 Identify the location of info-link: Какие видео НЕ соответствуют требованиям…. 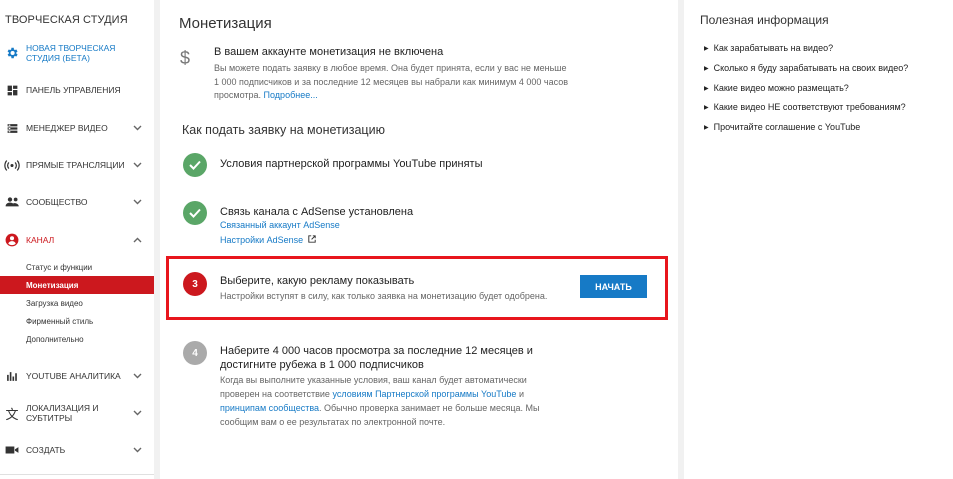
(805, 107).